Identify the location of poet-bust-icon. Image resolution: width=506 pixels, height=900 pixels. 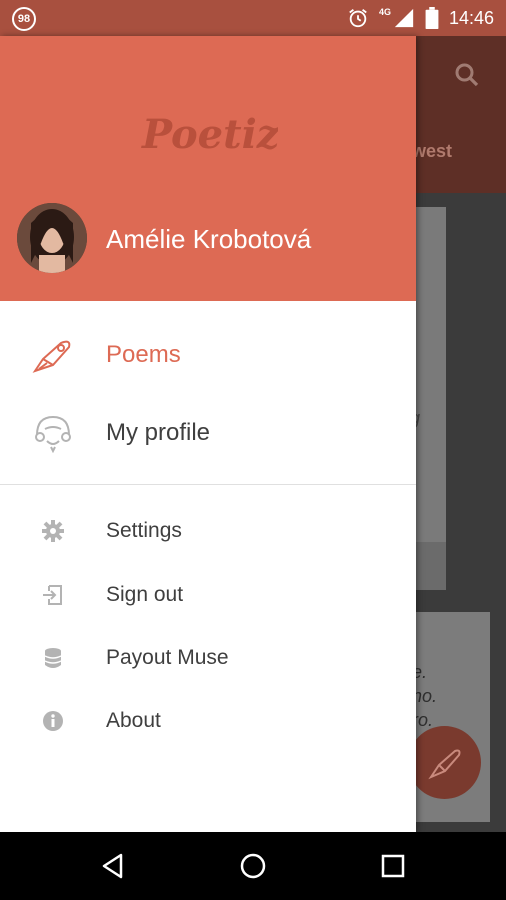
(53, 433).